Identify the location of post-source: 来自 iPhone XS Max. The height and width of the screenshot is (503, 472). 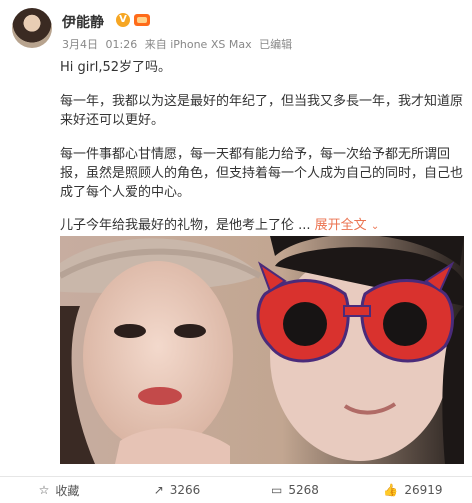
(198, 44).